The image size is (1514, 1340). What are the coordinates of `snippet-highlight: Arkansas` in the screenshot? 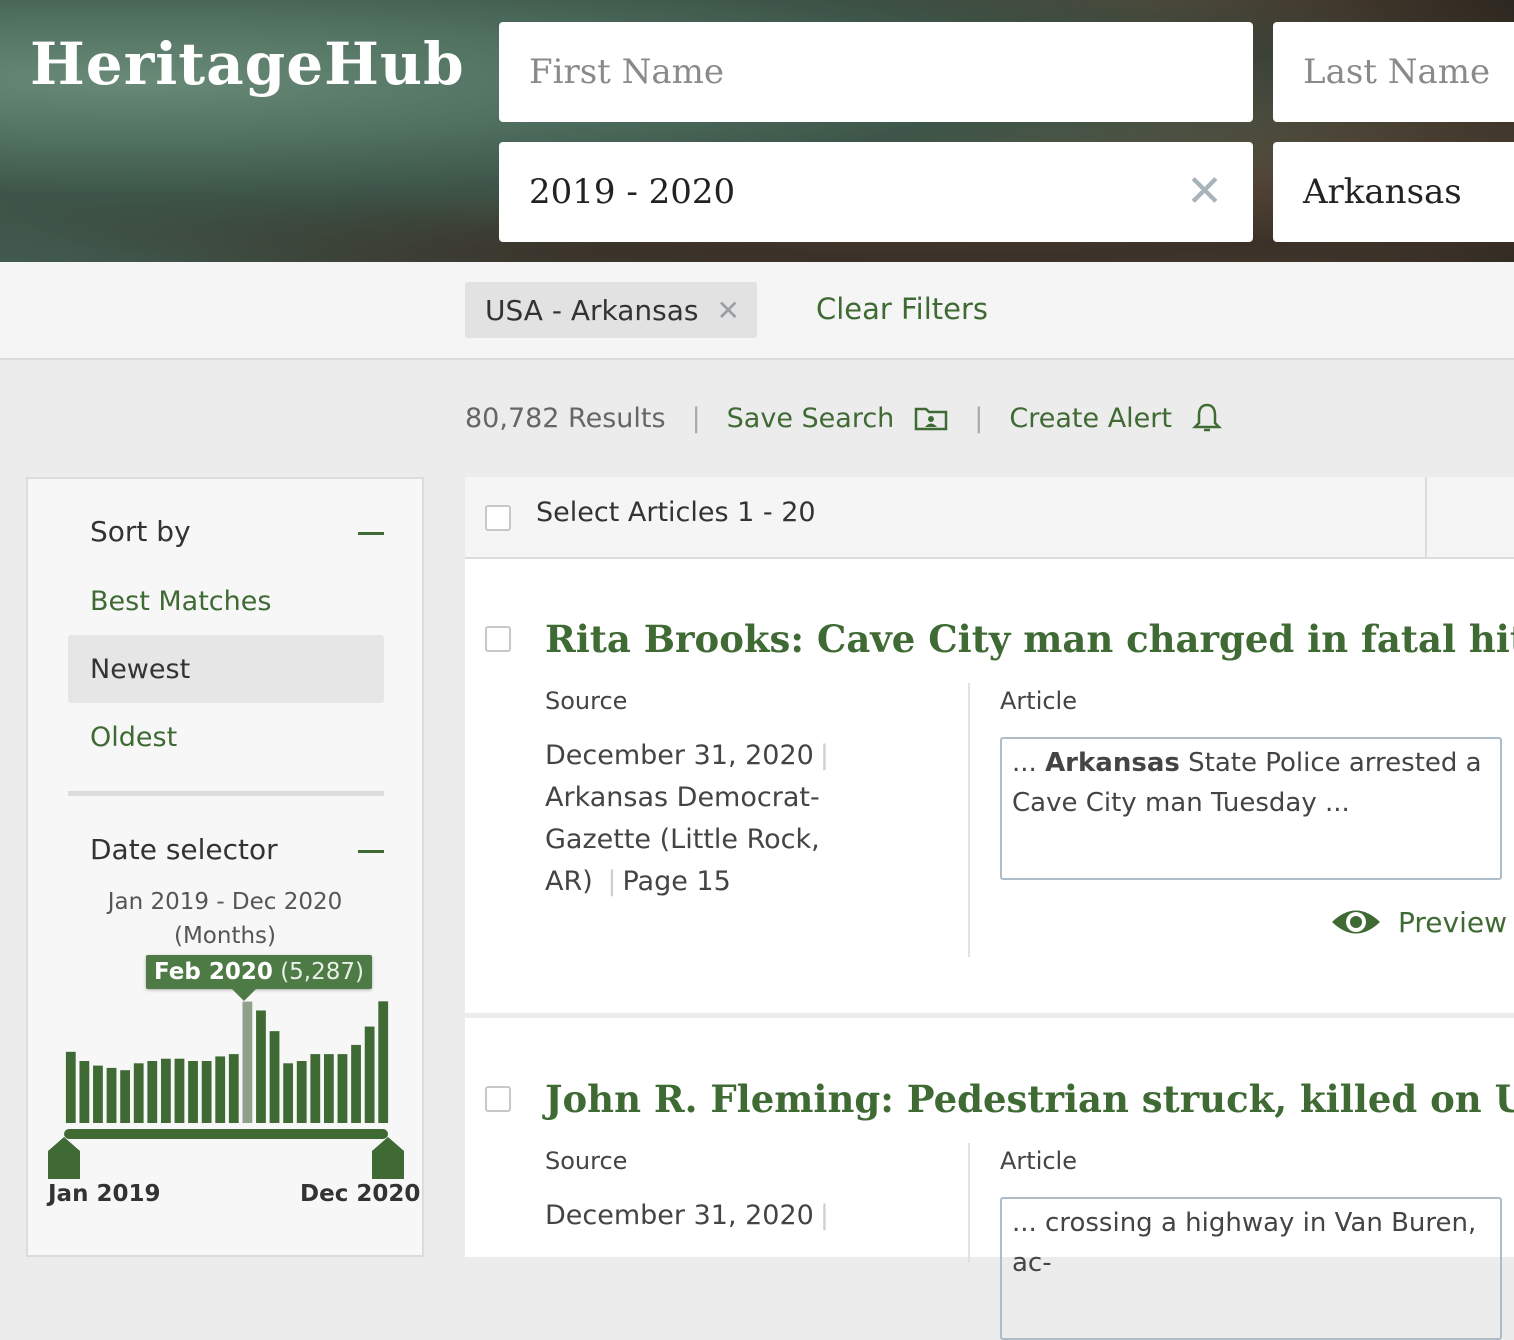 It's located at (1112, 763).